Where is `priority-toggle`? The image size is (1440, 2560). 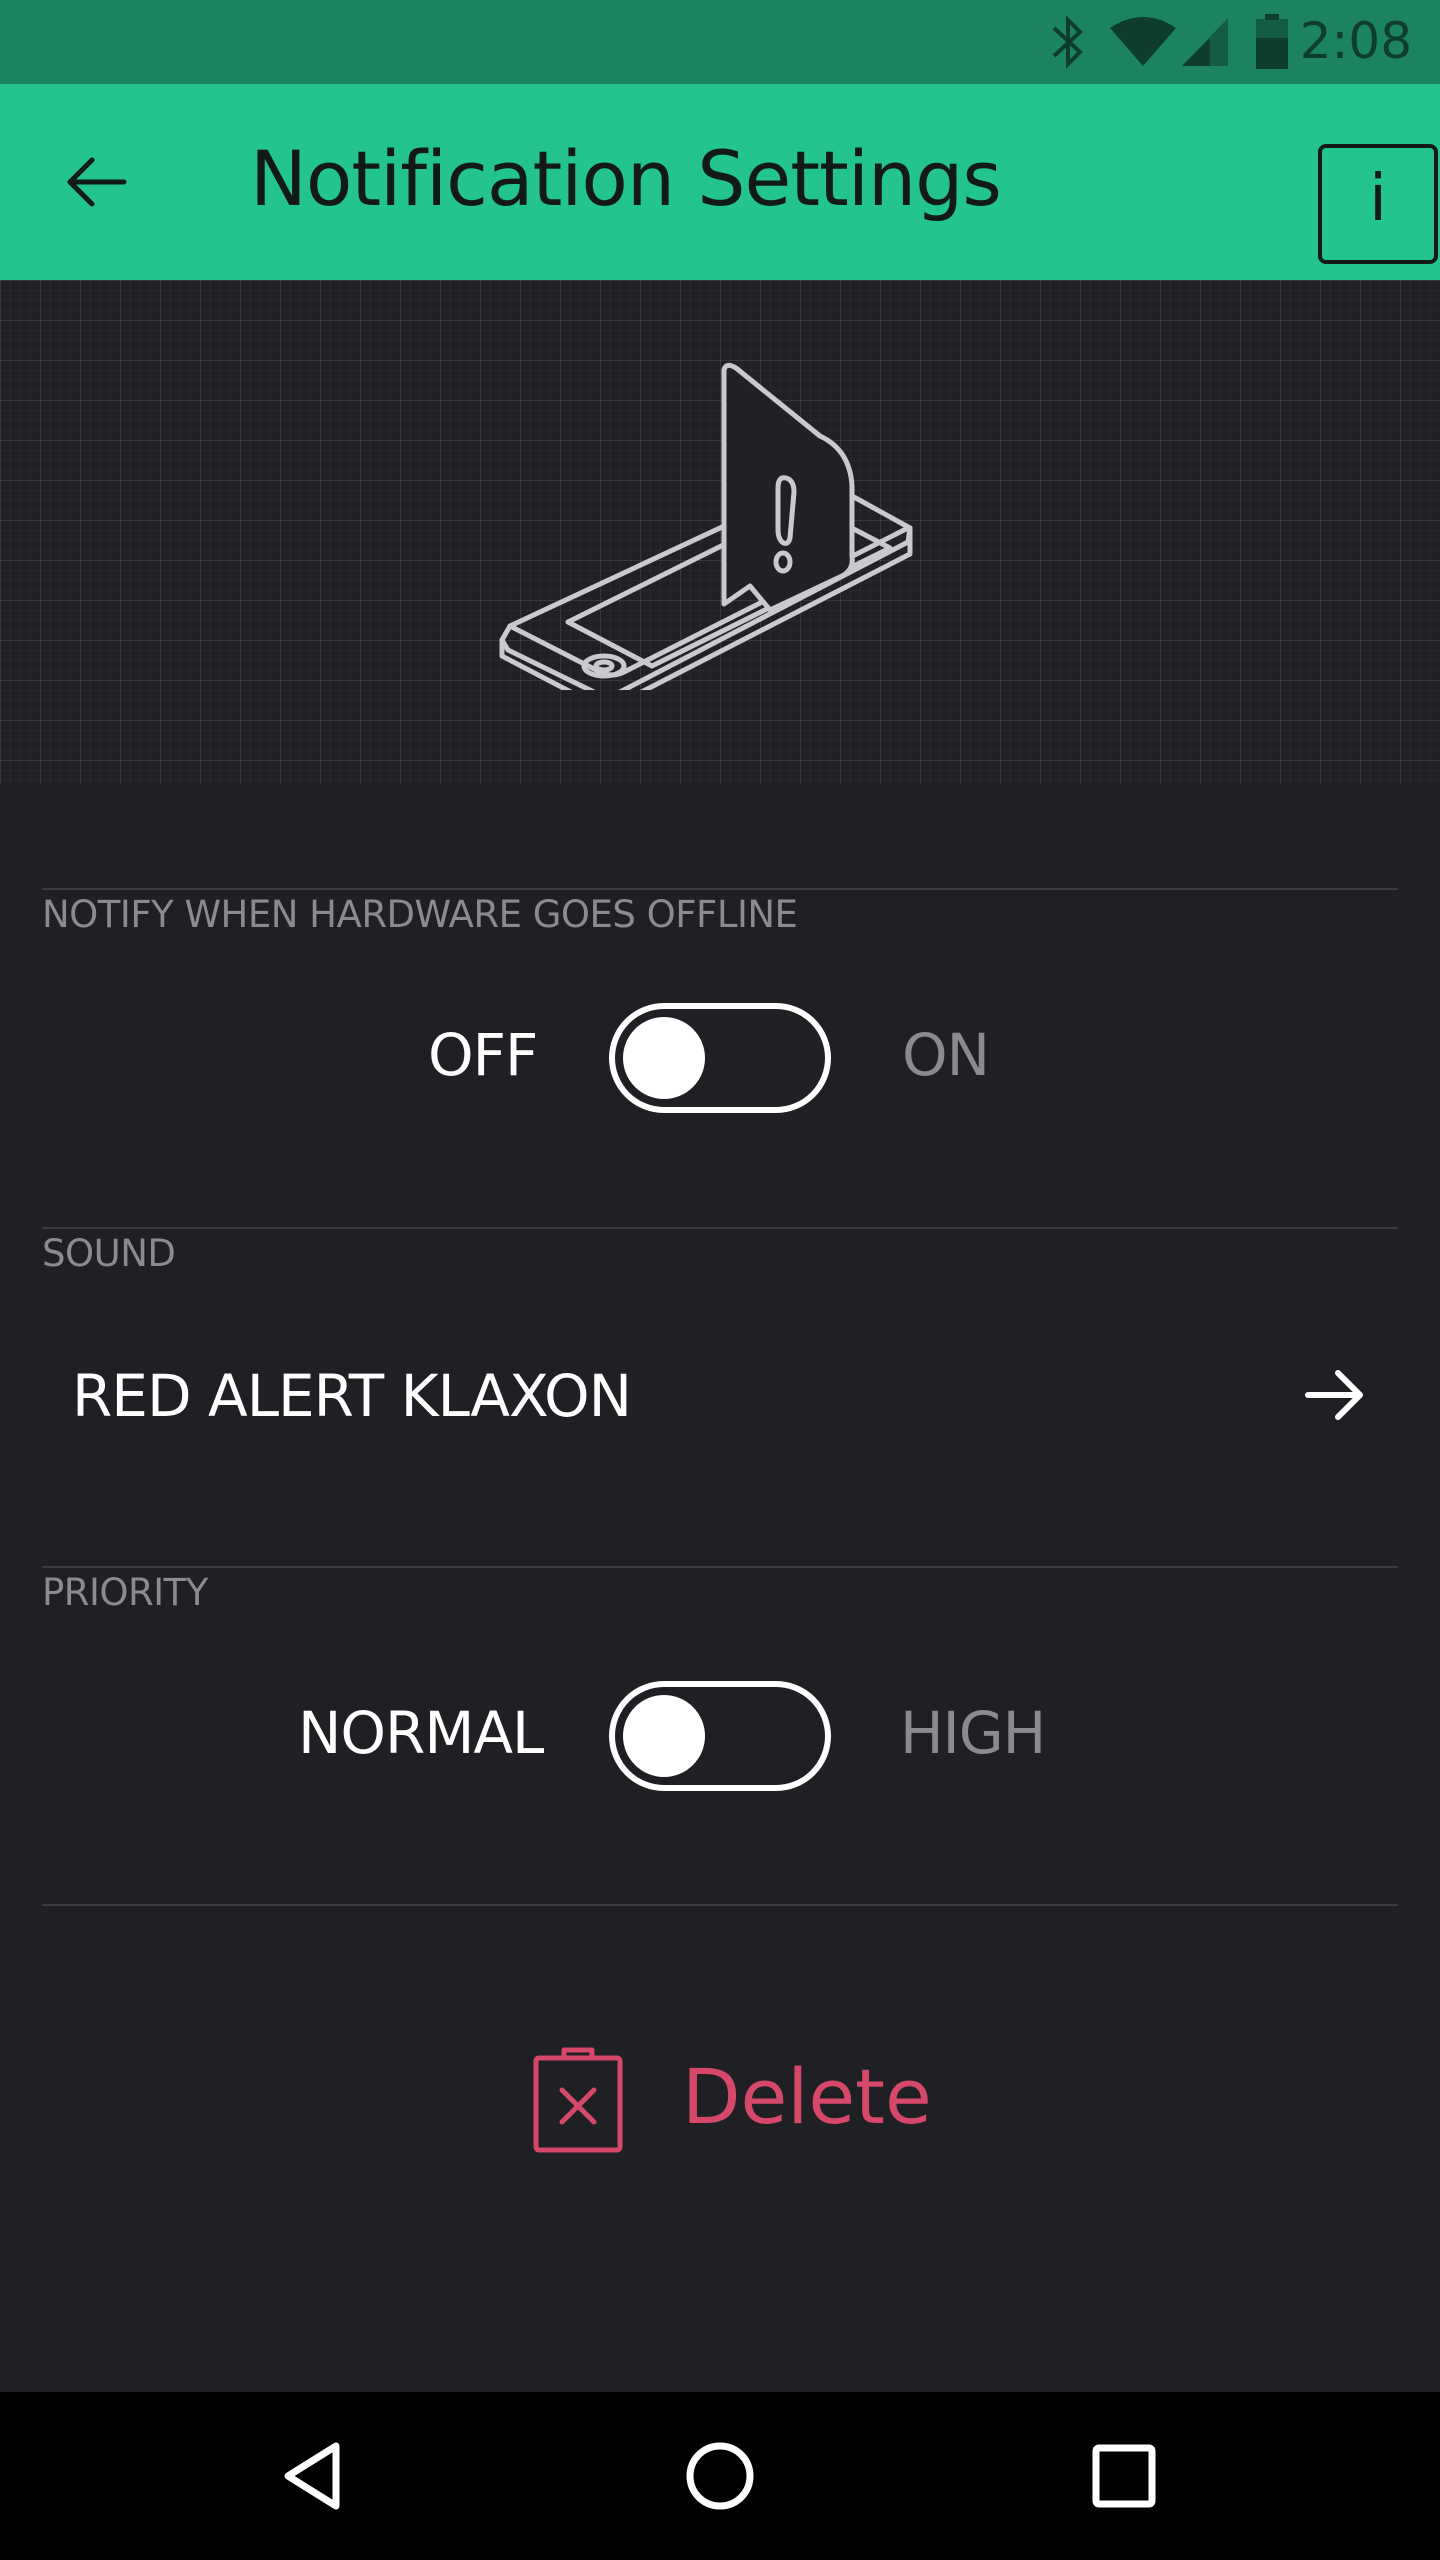
priority-toggle is located at coordinates (720, 1736).